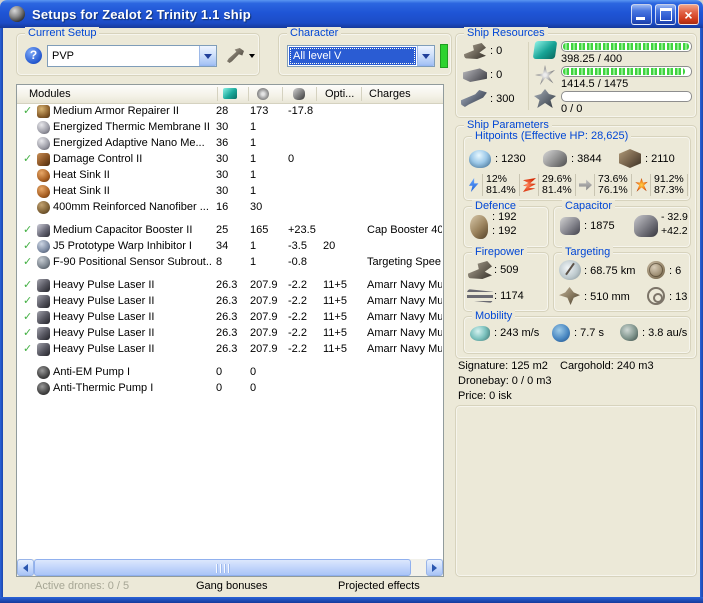 This screenshot has width=703, height=603. Describe the element at coordinates (43, 175) in the screenshot. I see `heatsink-module-icon` at that location.